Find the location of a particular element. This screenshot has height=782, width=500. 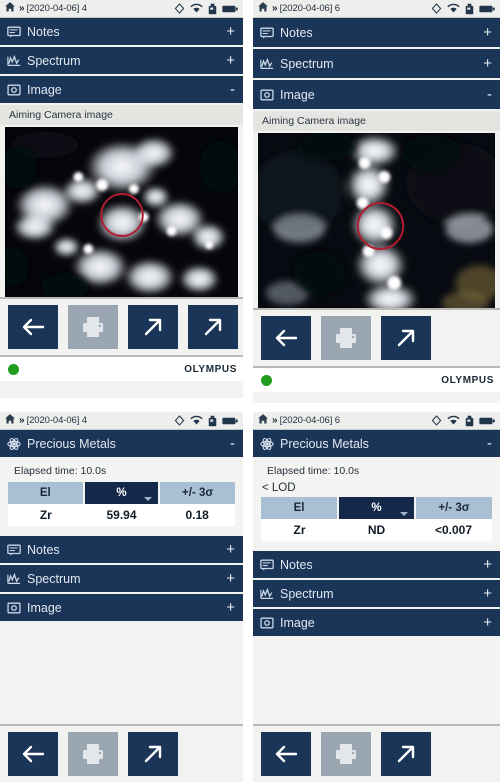

chevron-down-icon is located at coordinates (404, 514).